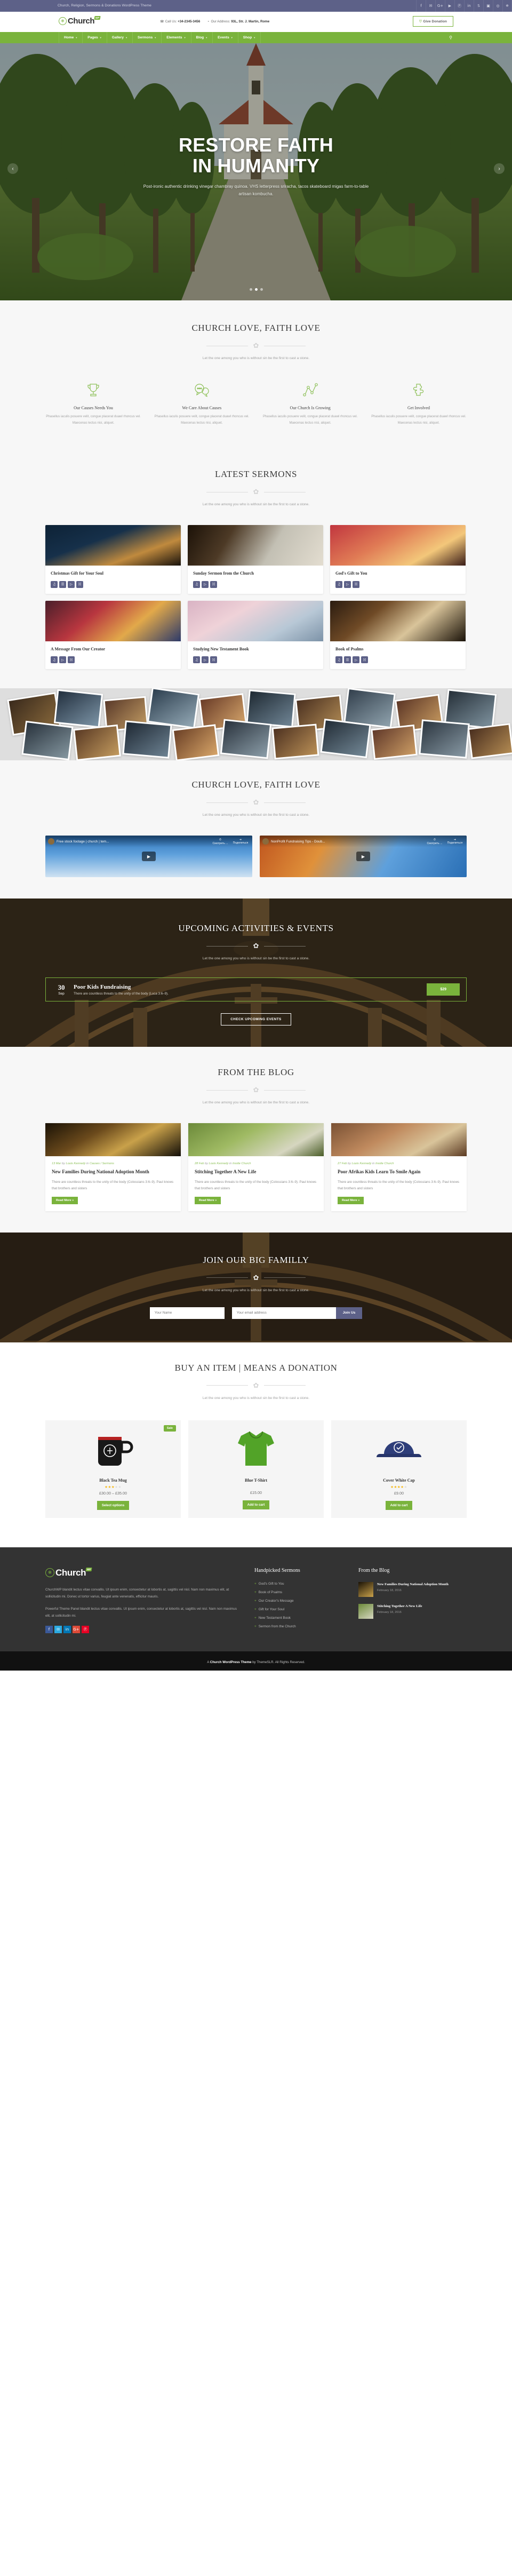 The image size is (512, 2576). Describe the element at coordinates (306, 1618) in the screenshot. I see `footer-sermon-link: + New Testament Book` at that location.